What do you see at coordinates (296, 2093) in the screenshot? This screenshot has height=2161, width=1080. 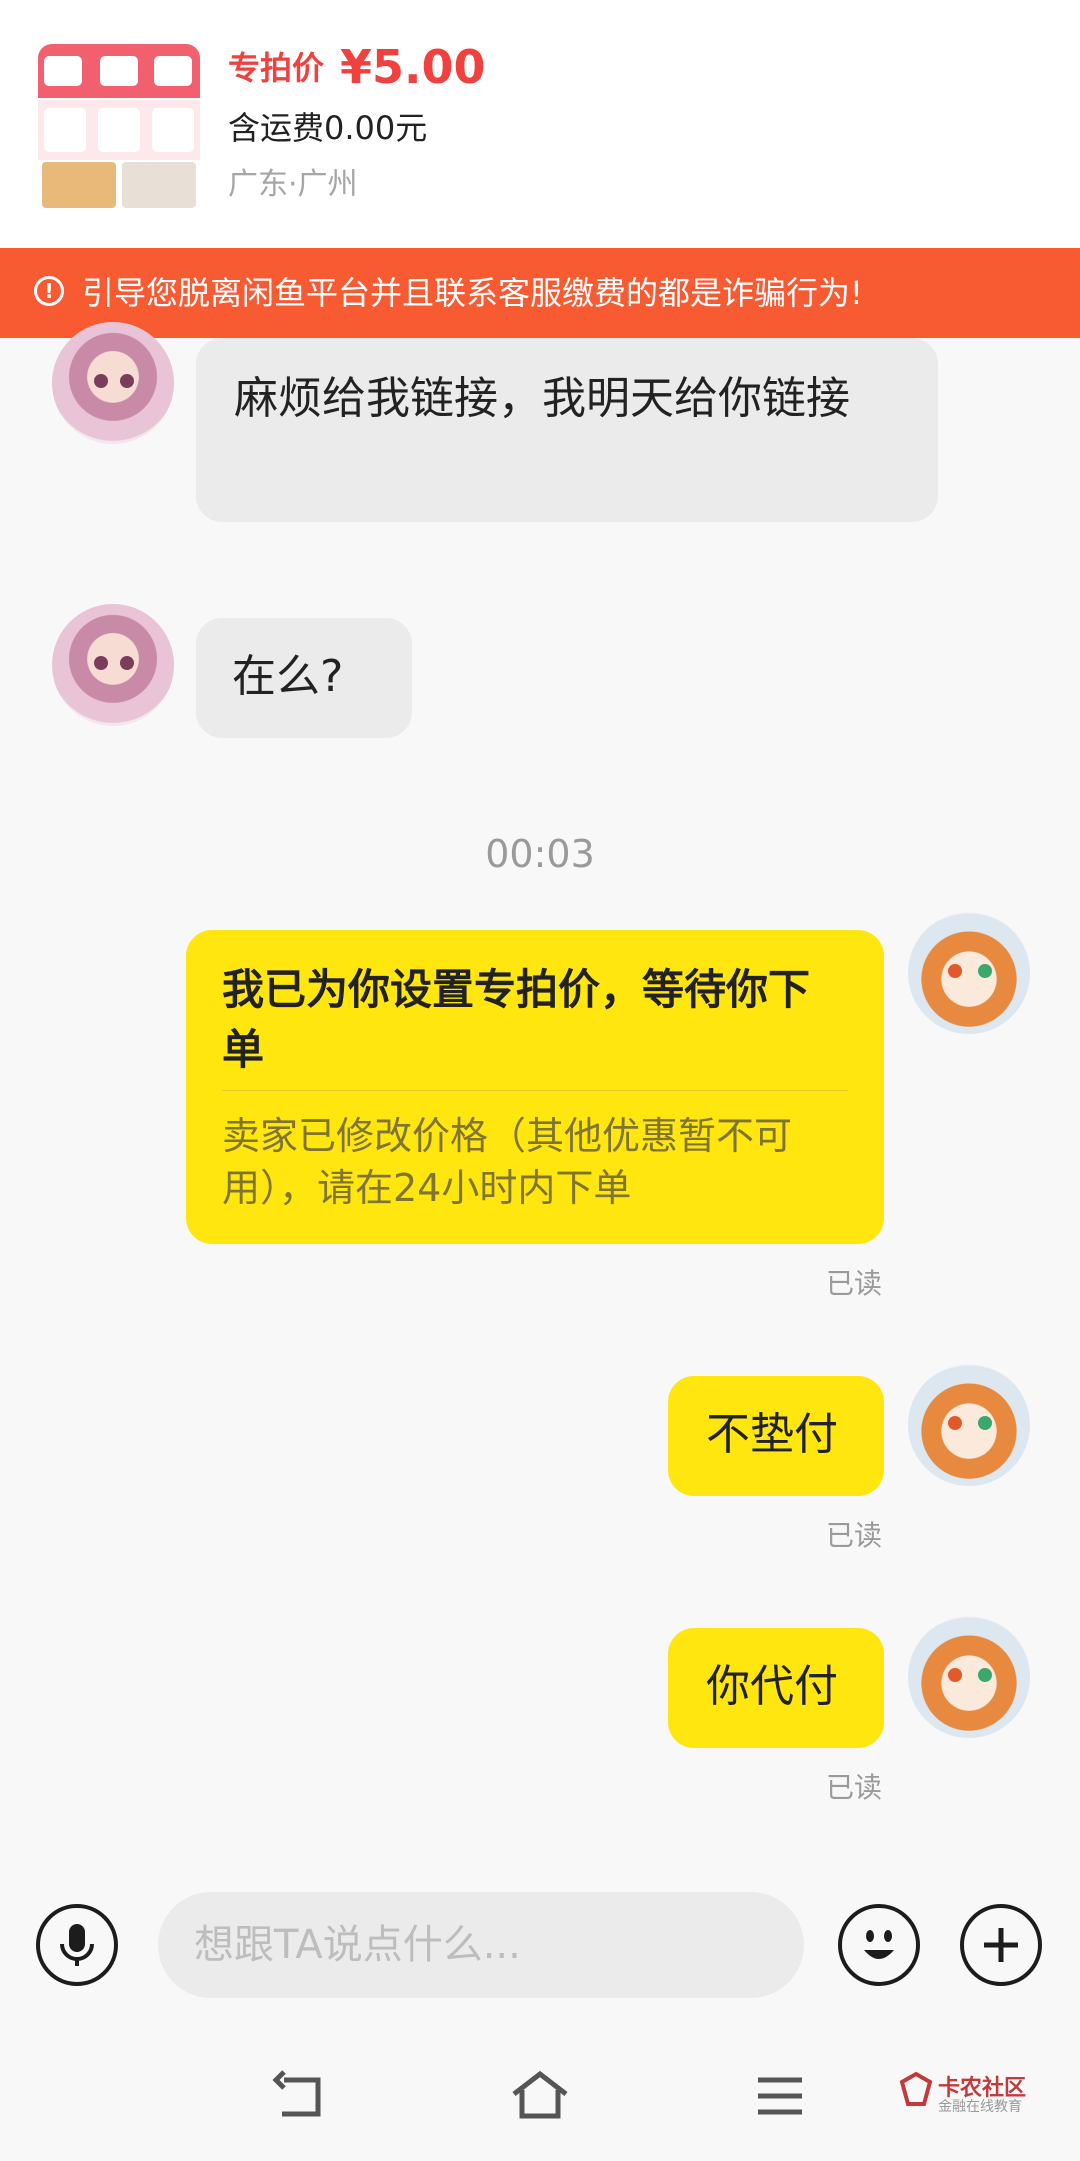 I see `back-icon` at bounding box center [296, 2093].